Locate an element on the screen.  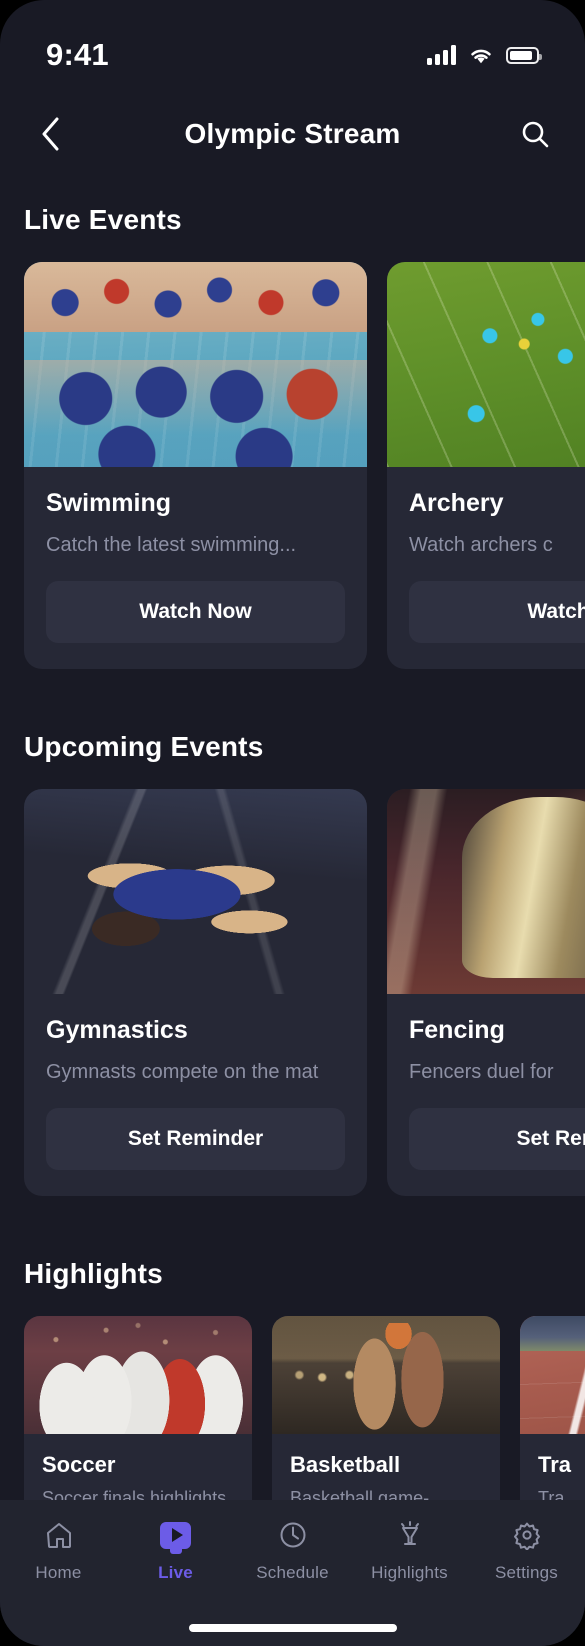
highlight-thumbnail-track is located at coordinates (552, 1375).